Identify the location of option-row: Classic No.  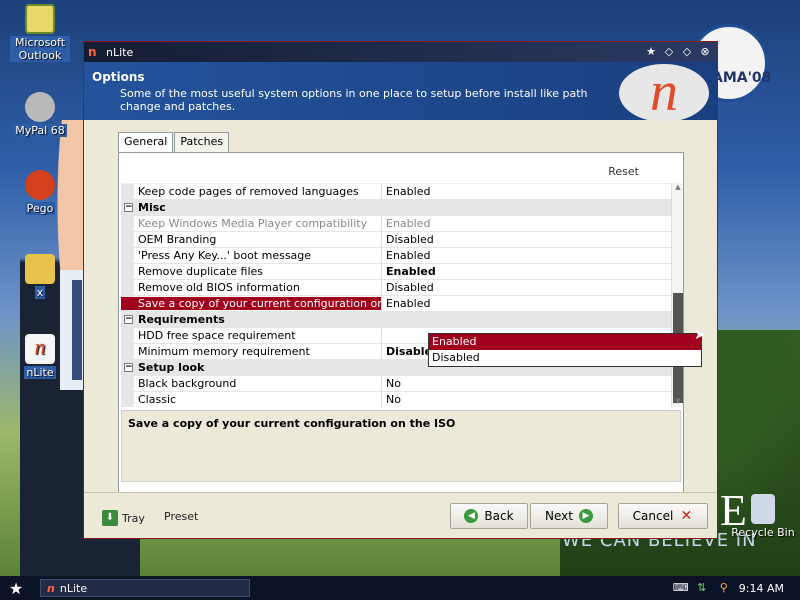
(396, 399).